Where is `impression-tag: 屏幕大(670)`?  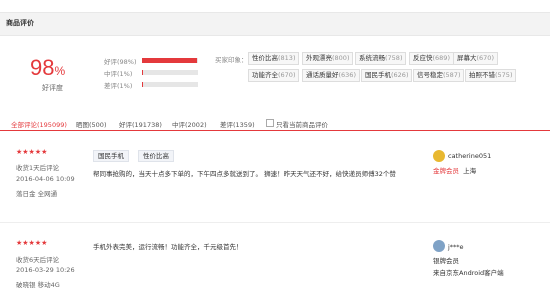
impression-tag: 屏幕大(670) is located at coordinates (475, 58).